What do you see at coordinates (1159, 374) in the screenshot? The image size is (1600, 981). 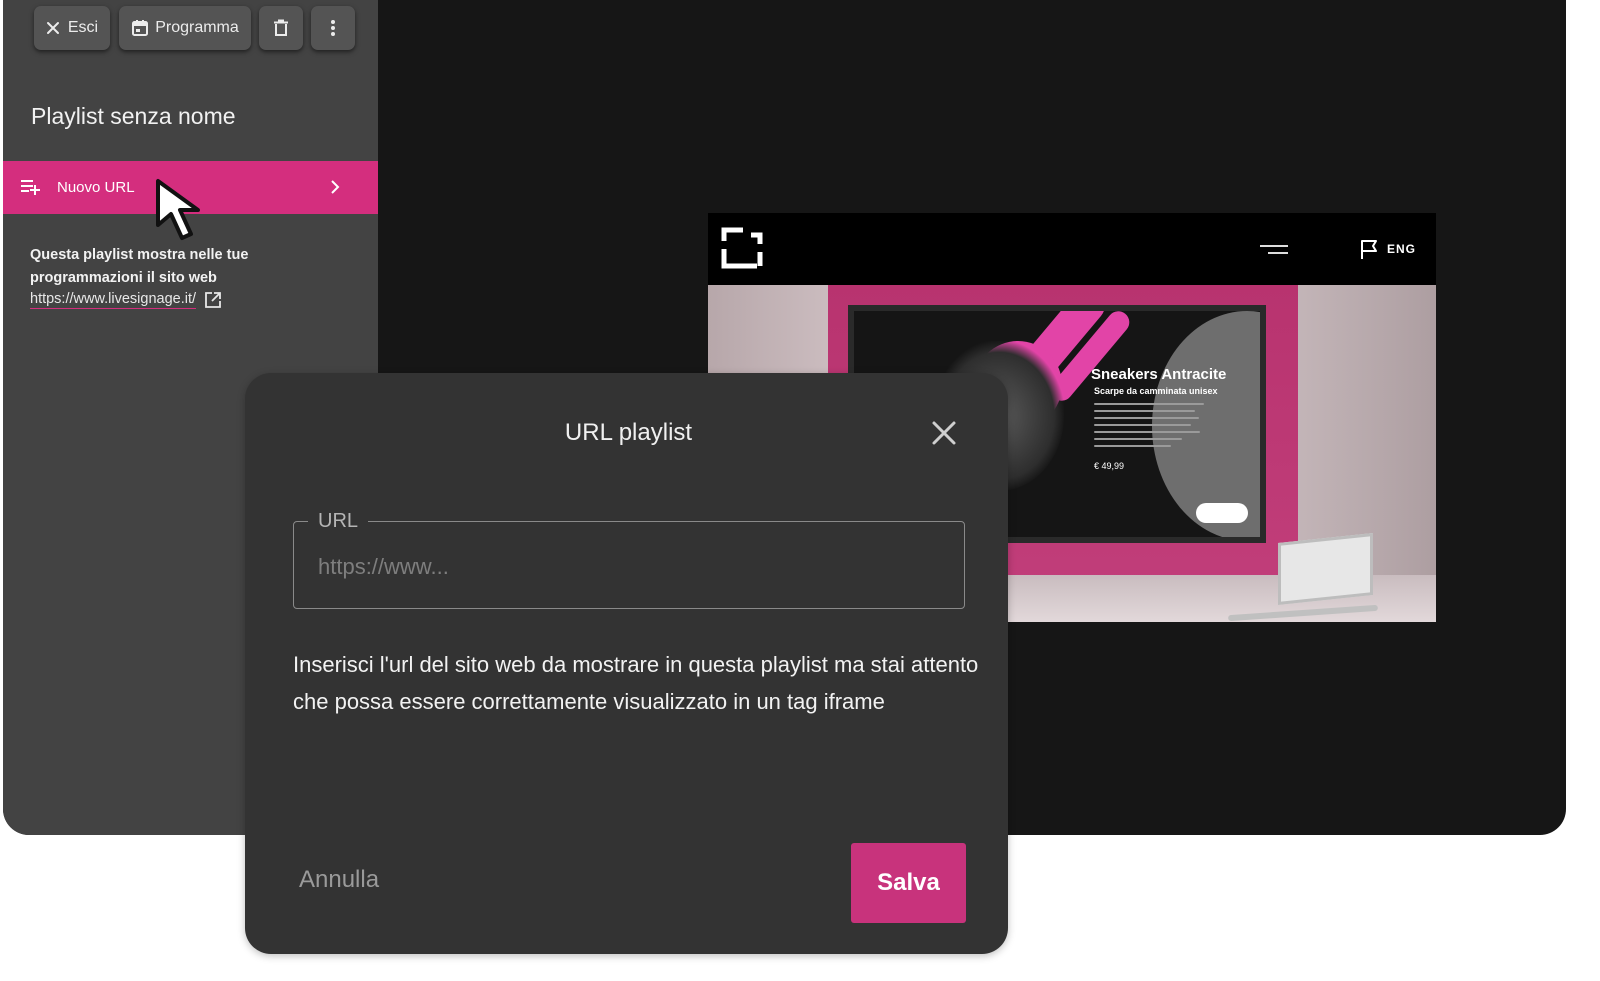 I see `screen-product-title: Sneakers Antracite` at bounding box center [1159, 374].